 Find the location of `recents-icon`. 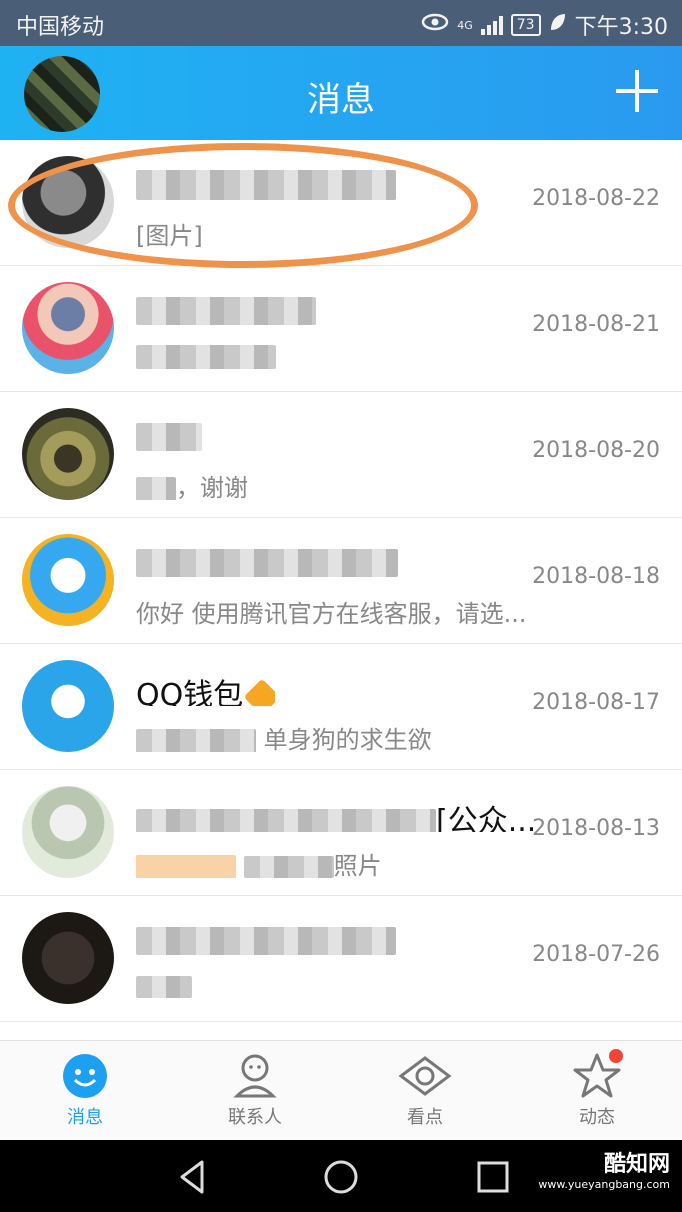

recents-icon is located at coordinates (493, 1177).